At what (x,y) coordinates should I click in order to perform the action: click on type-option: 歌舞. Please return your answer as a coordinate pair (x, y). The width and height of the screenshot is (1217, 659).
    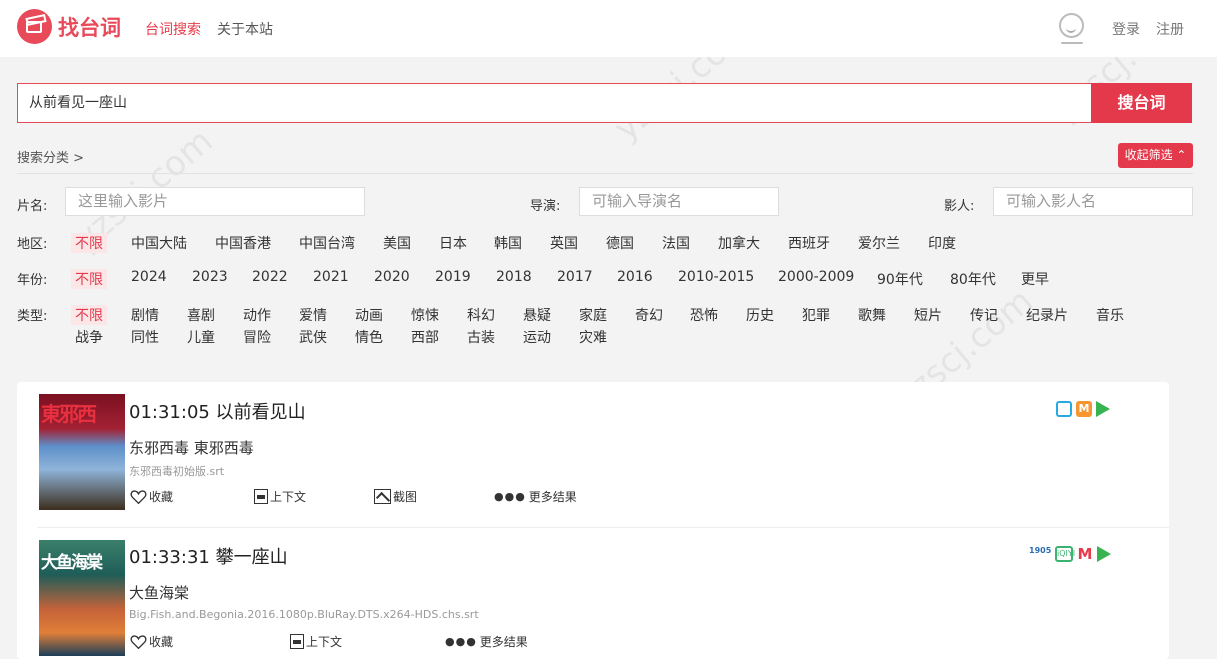
    Looking at the image, I should click on (872, 315).